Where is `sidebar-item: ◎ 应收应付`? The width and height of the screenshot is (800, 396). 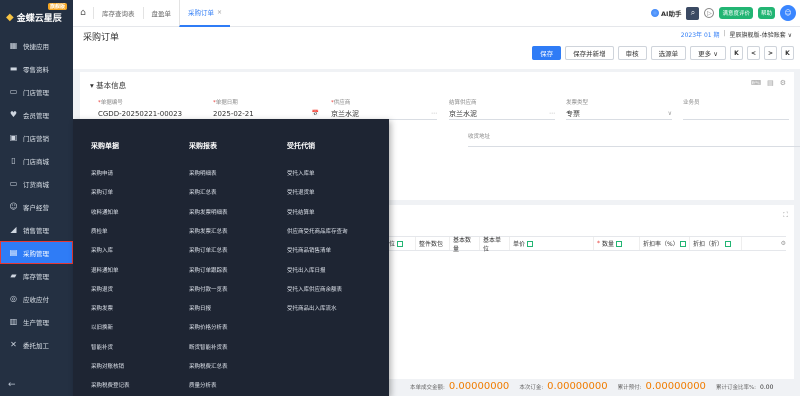
sidebar-item: ◎ 应收应付 is located at coordinates (36, 298).